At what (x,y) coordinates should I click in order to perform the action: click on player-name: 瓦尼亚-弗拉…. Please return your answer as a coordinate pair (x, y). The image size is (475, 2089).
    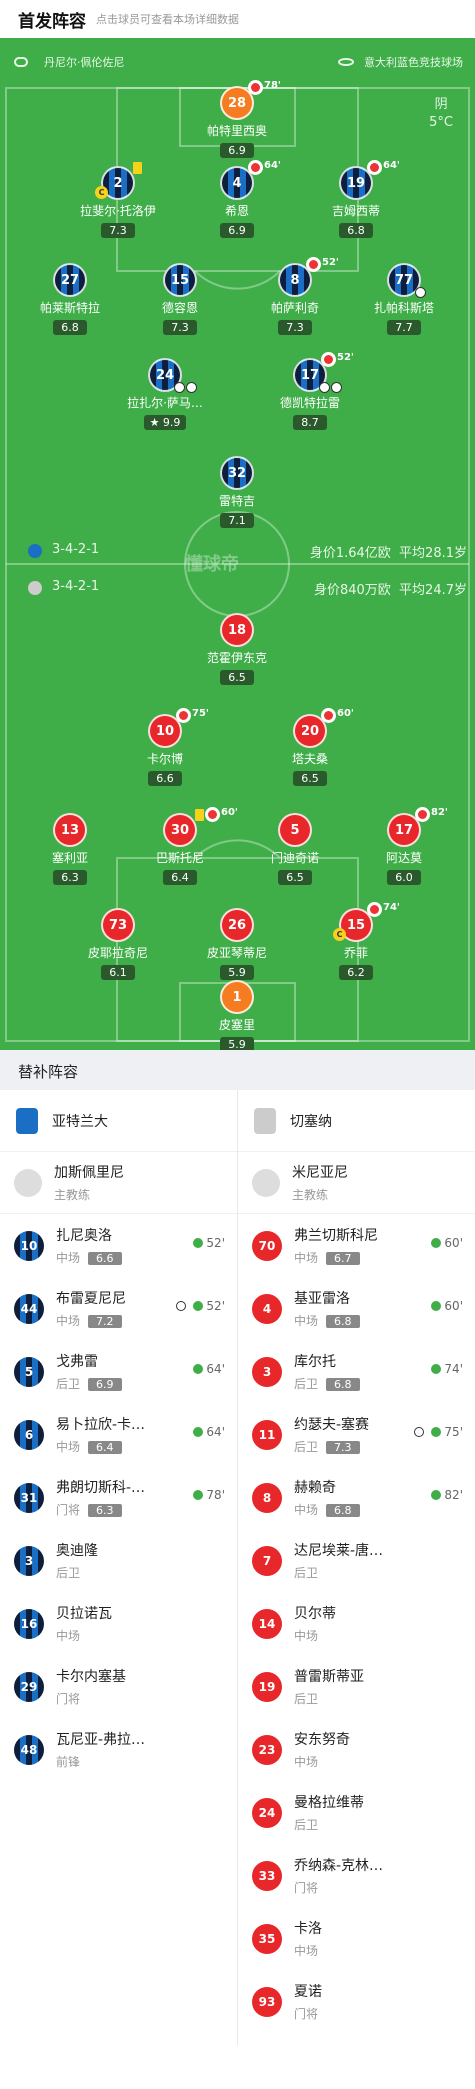
    Looking at the image, I should click on (101, 1740).